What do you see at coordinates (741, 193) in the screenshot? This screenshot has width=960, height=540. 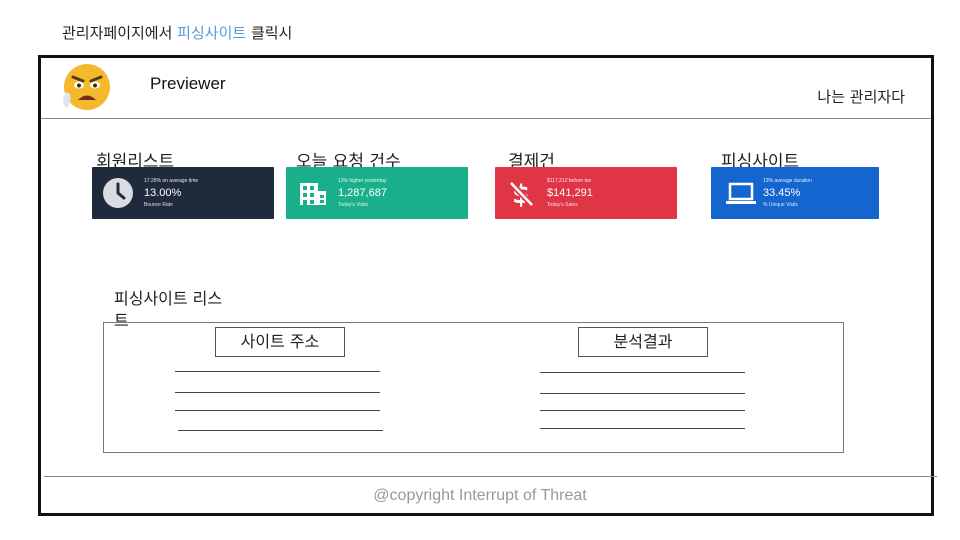 I see `laptop-icon` at bounding box center [741, 193].